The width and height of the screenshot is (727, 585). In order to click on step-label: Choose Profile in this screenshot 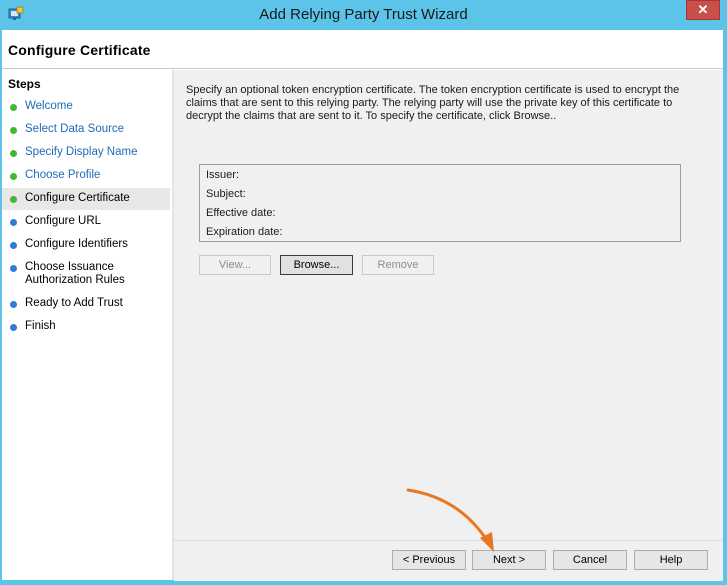, I will do `click(63, 175)`.